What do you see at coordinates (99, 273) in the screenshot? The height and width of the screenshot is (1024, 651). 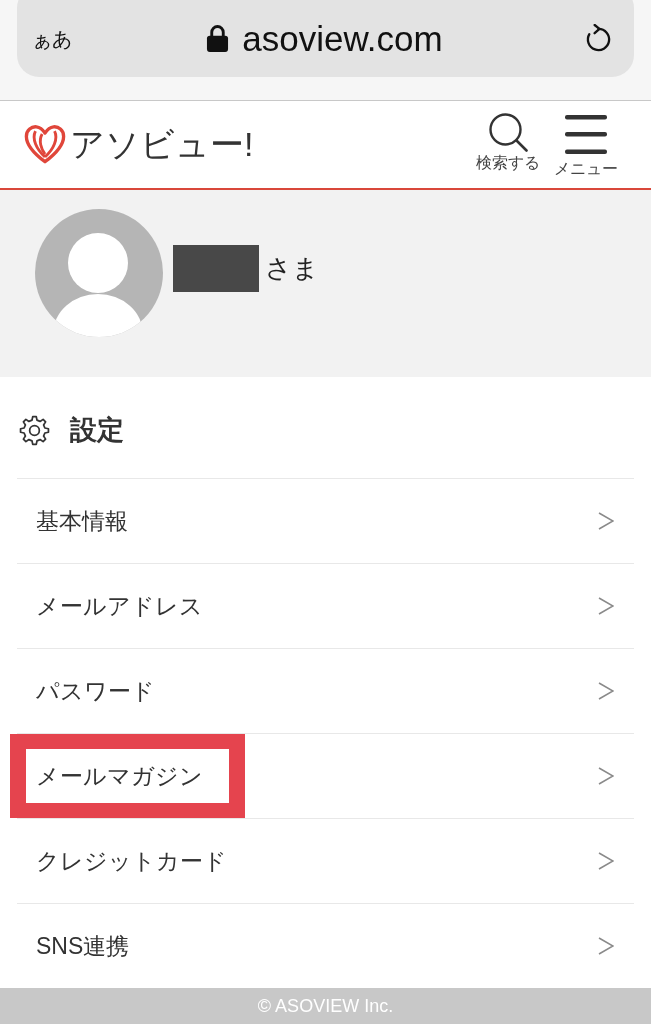 I see `avatar-icon` at bounding box center [99, 273].